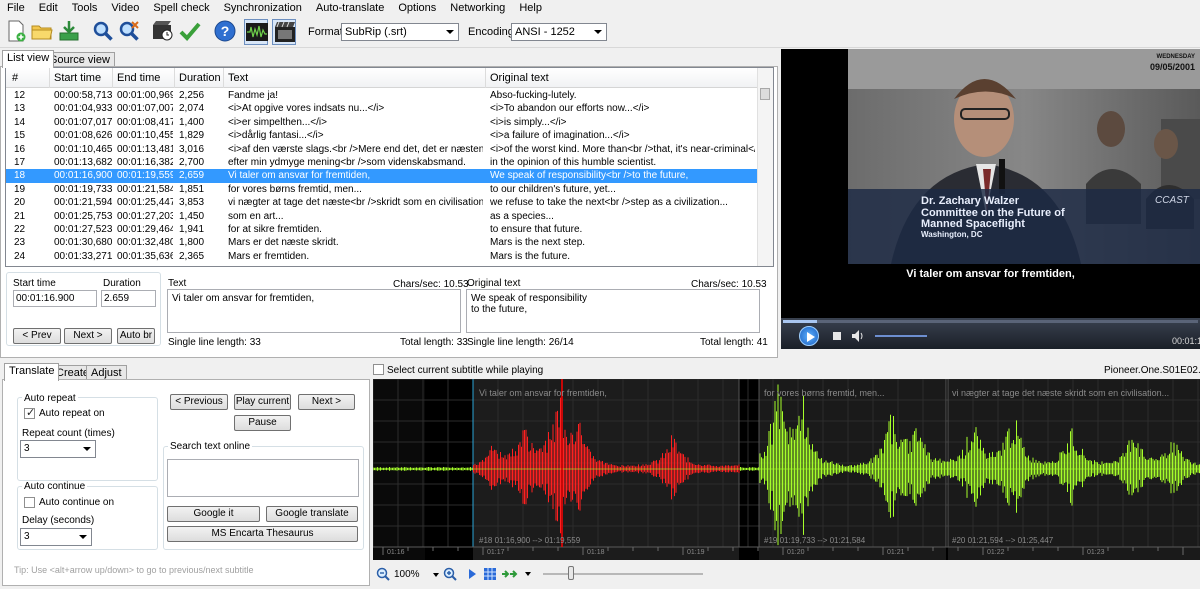  I want to click on volume-icon, so click(858, 336).